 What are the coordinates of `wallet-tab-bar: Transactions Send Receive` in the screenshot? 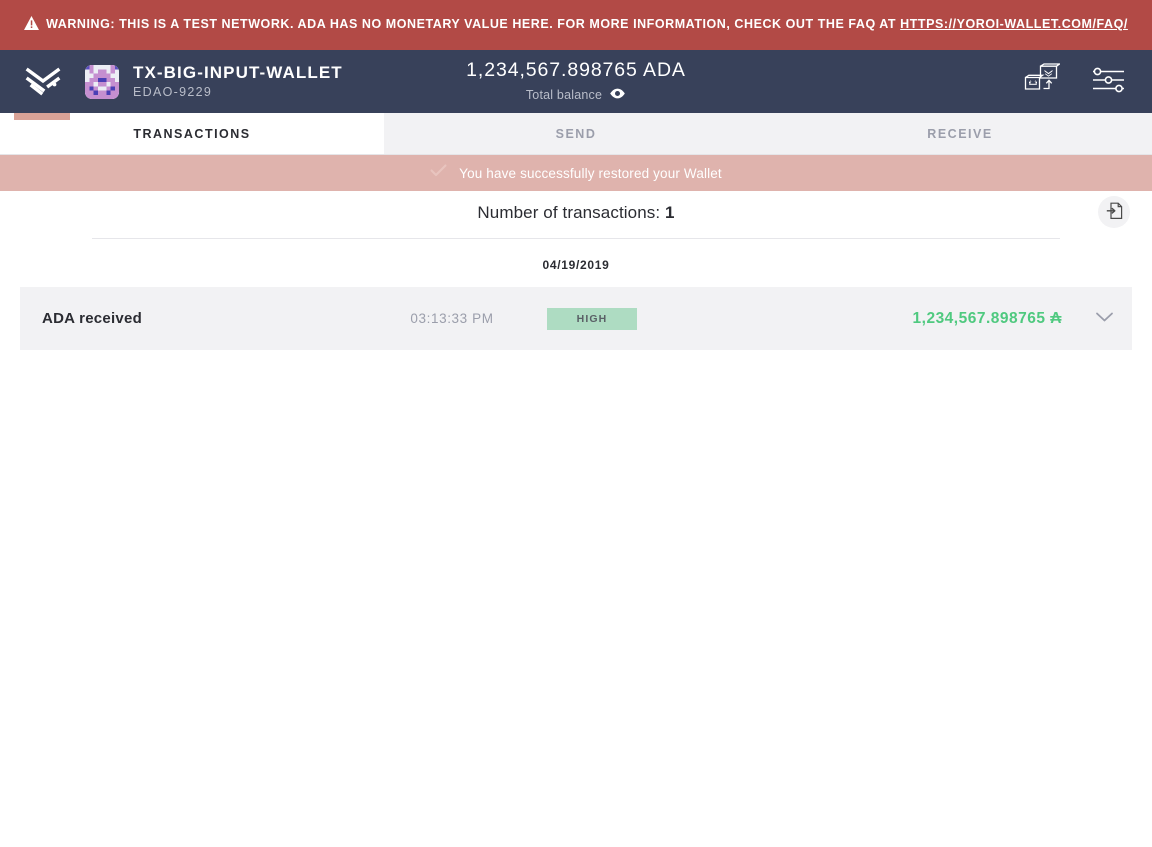 It's located at (576, 134).